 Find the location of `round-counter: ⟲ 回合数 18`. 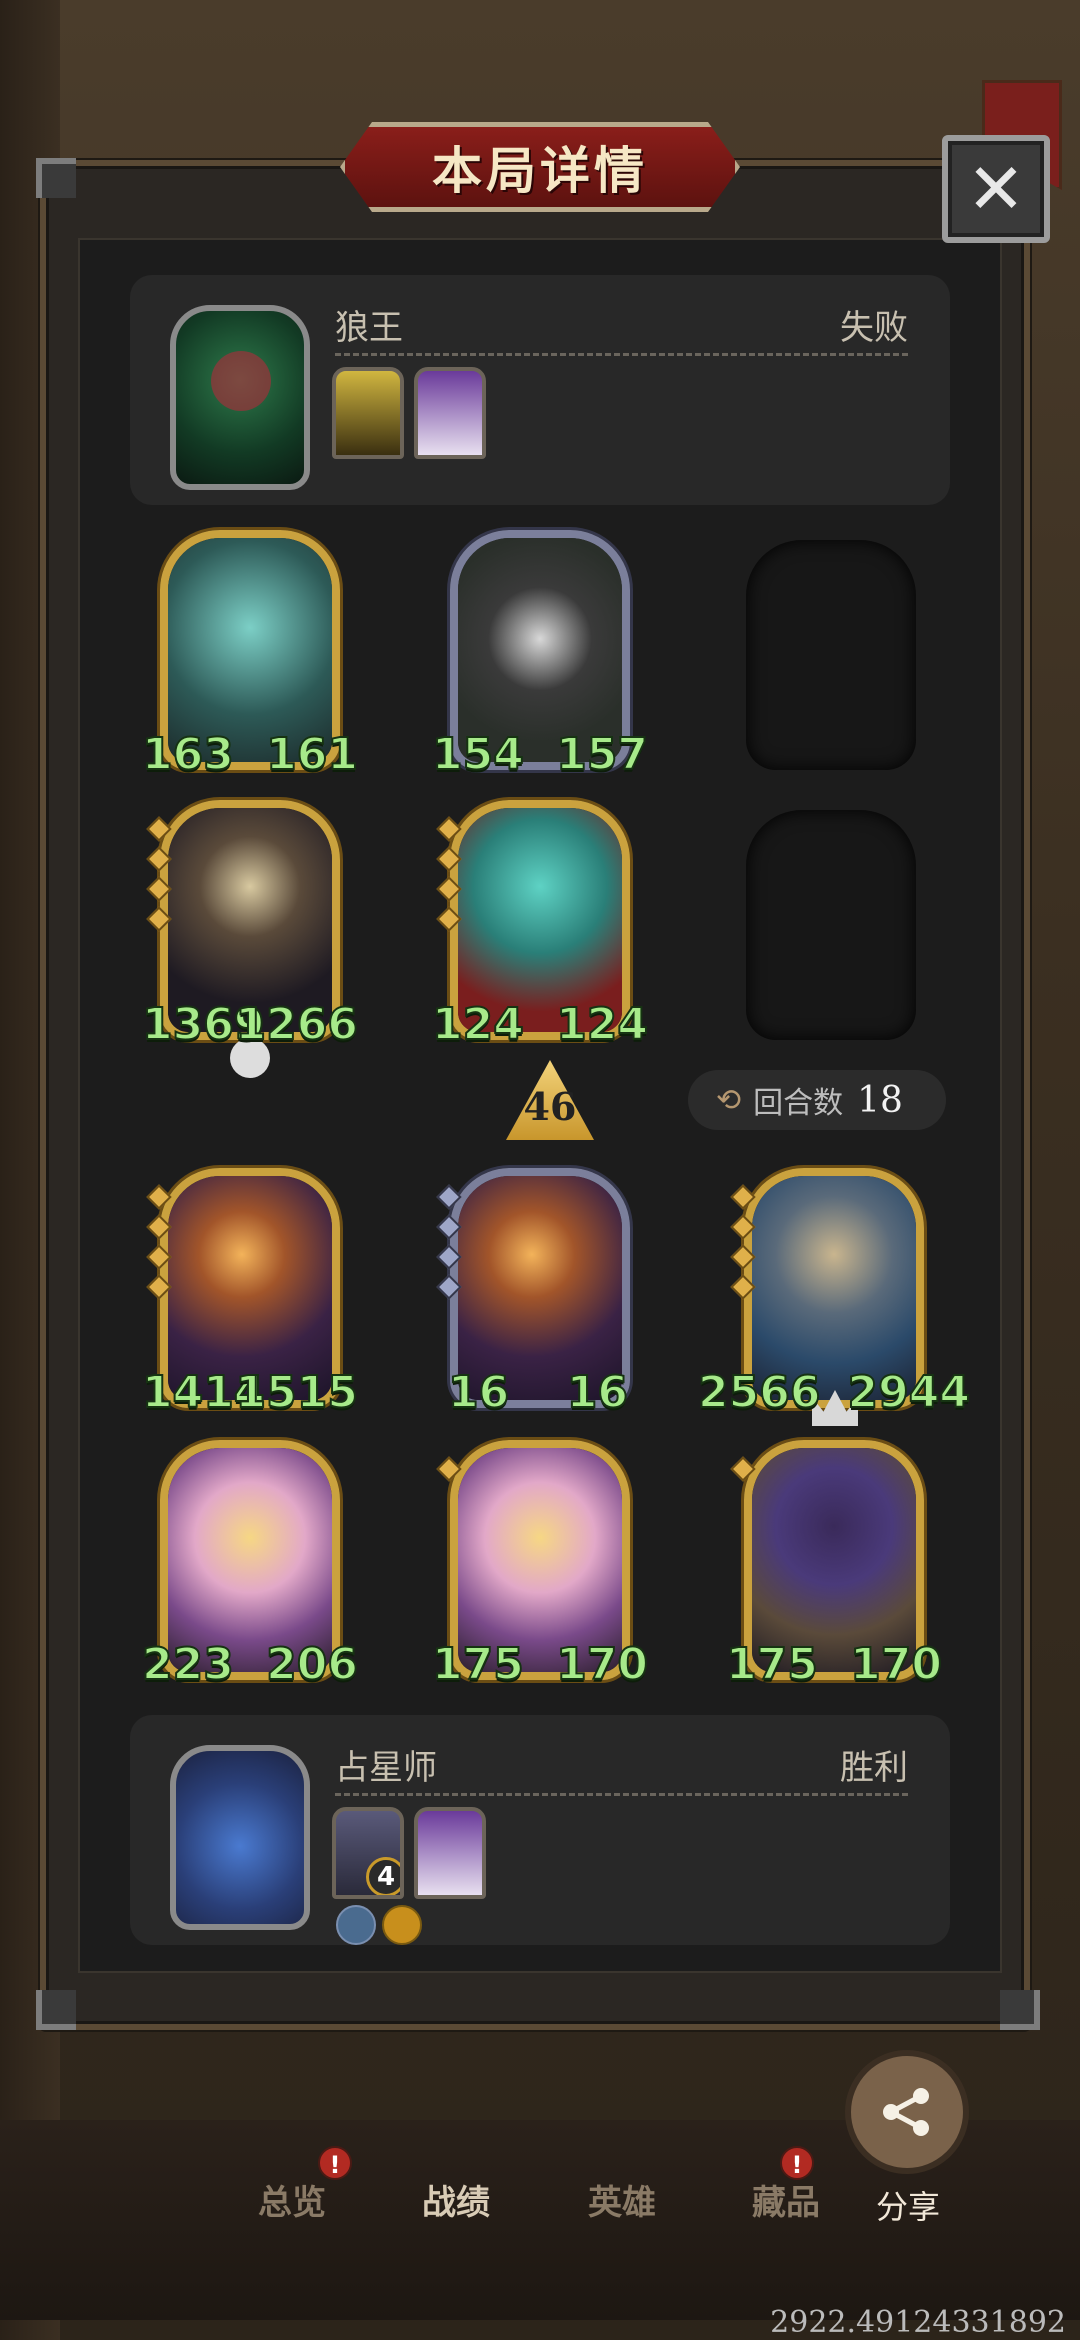

round-counter: ⟲ 回合数 18 is located at coordinates (817, 1100).